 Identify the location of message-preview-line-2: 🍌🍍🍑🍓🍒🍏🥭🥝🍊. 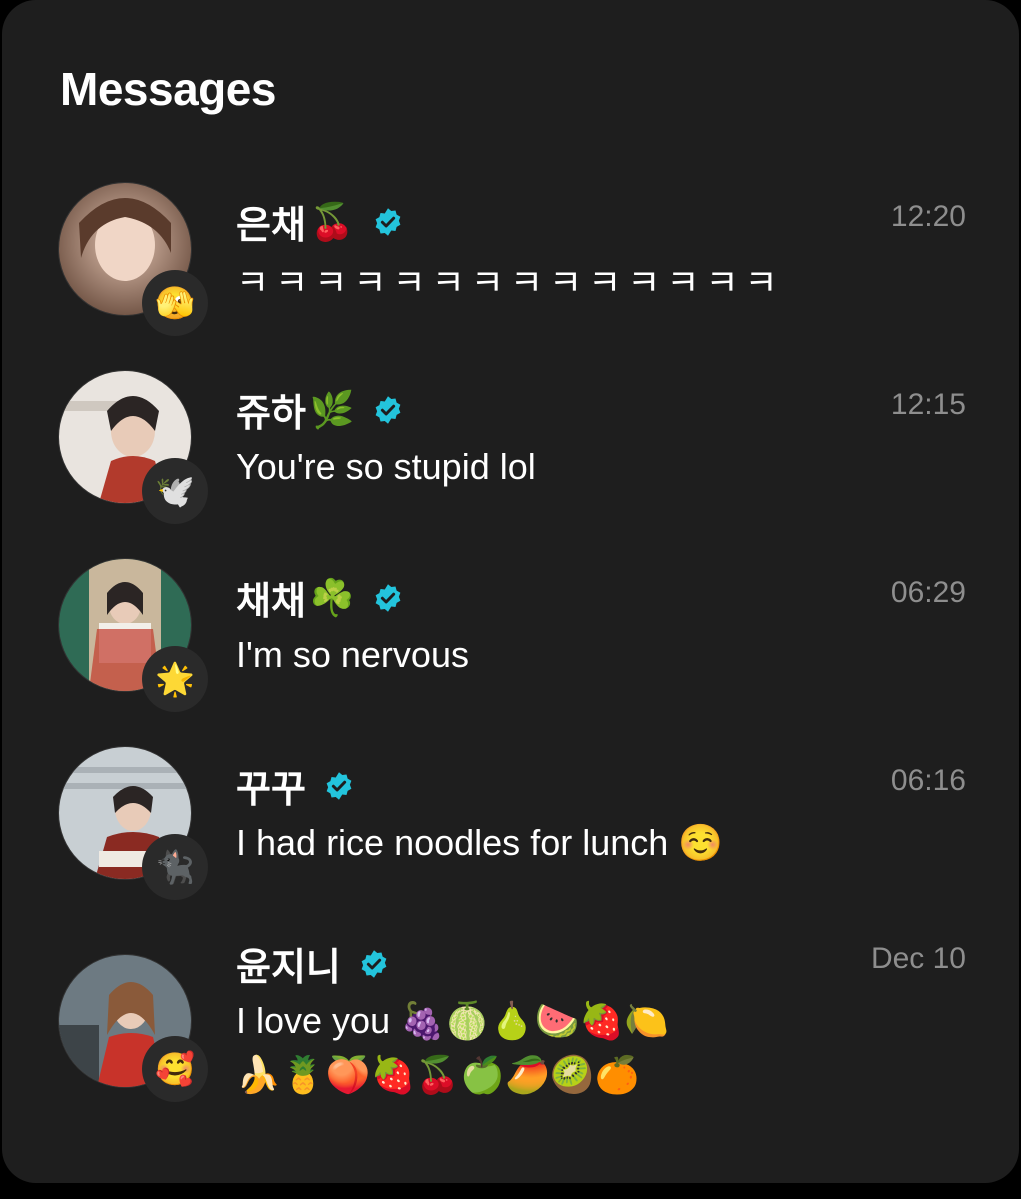
(438, 1074).